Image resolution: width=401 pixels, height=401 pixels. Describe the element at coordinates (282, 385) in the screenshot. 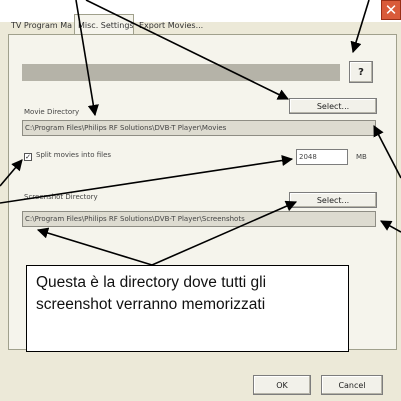

I see `ok-button: OK` at that location.